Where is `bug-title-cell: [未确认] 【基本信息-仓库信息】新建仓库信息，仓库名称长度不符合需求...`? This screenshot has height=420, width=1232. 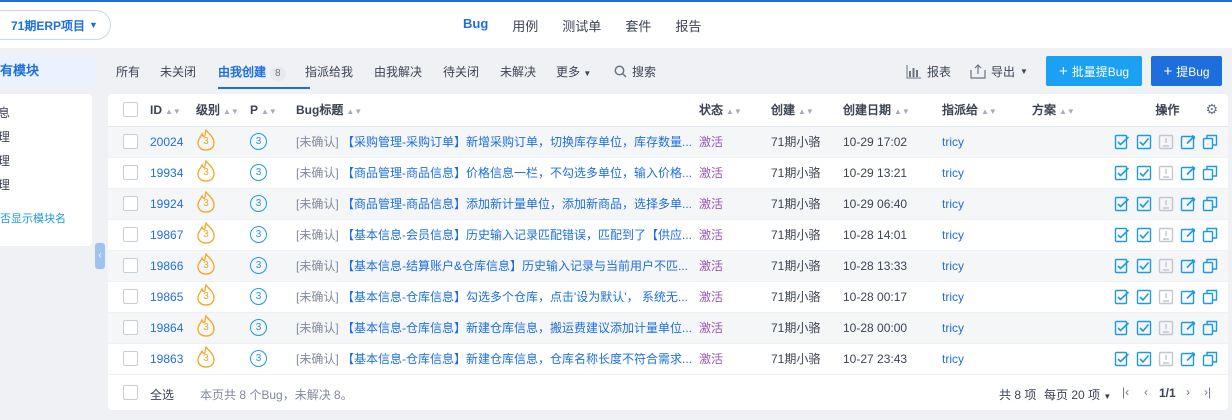 bug-title-cell: [未确认] 【基本信息-仓库信息】新建仓库信息，仓库名称长度不符合需求... is located at coordinates (497, 359).